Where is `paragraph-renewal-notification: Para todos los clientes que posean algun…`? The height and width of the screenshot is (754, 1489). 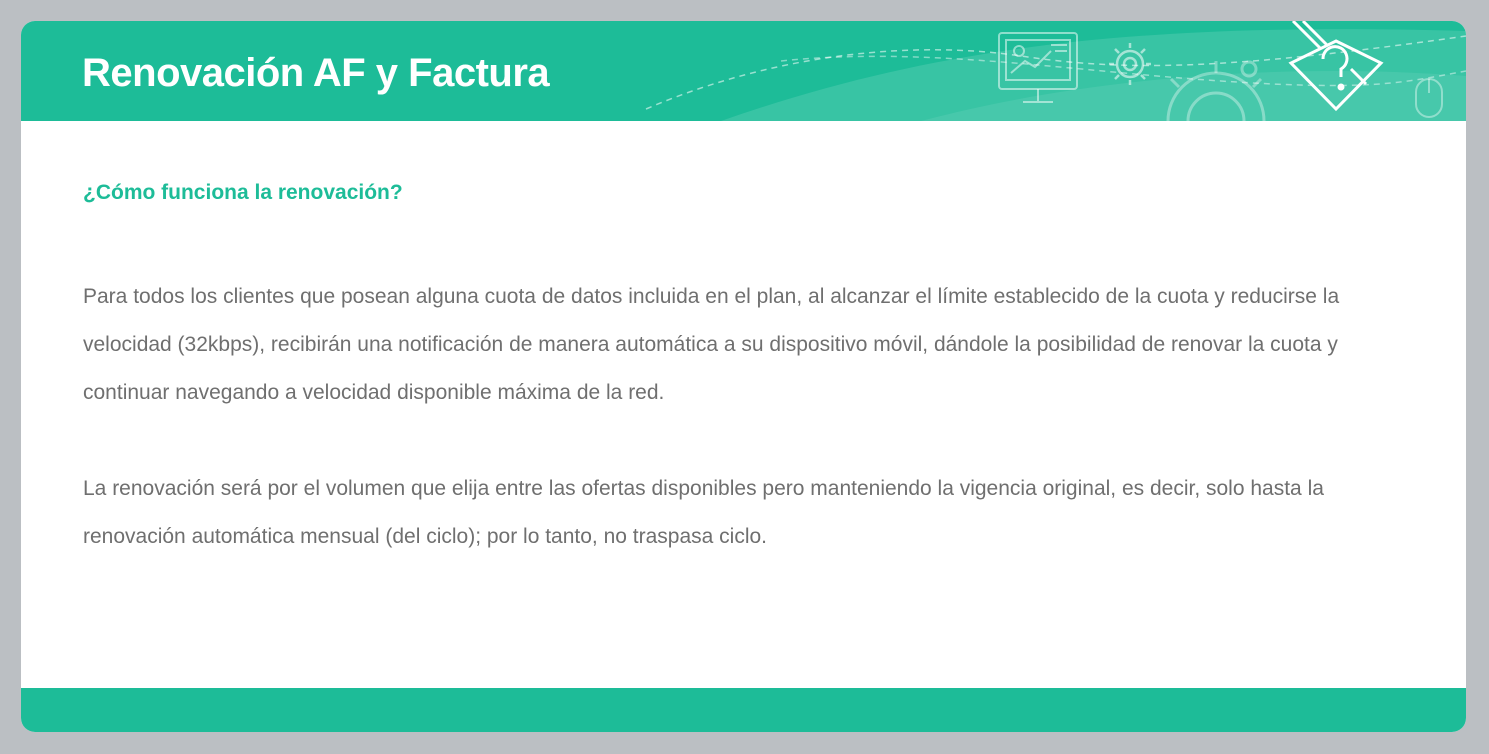
paragraph-renewal-notification: Para todos los clientes que posean algun… is located at coordinates (711, 344).